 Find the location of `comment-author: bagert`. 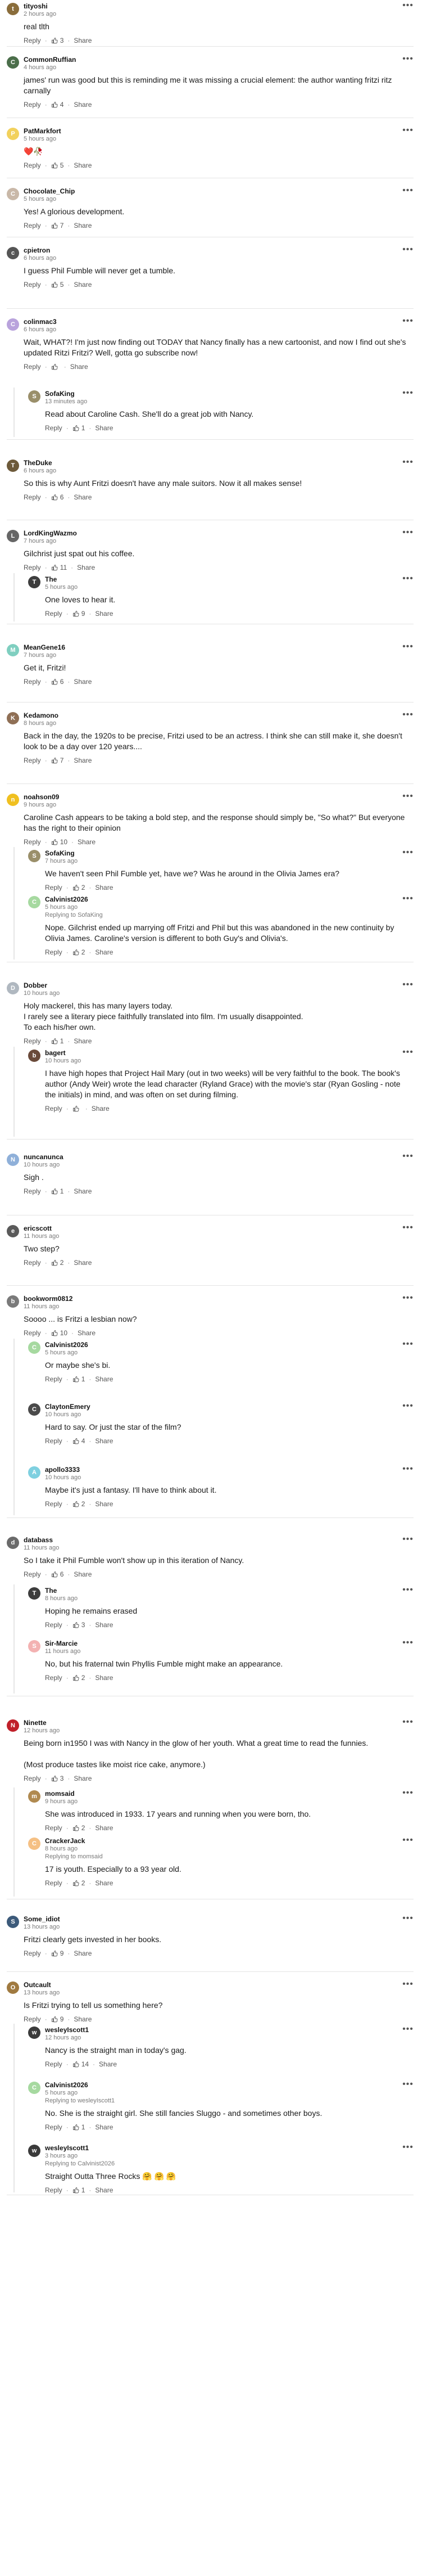

comment-author: bagert is located at coordinates (63, 1053).